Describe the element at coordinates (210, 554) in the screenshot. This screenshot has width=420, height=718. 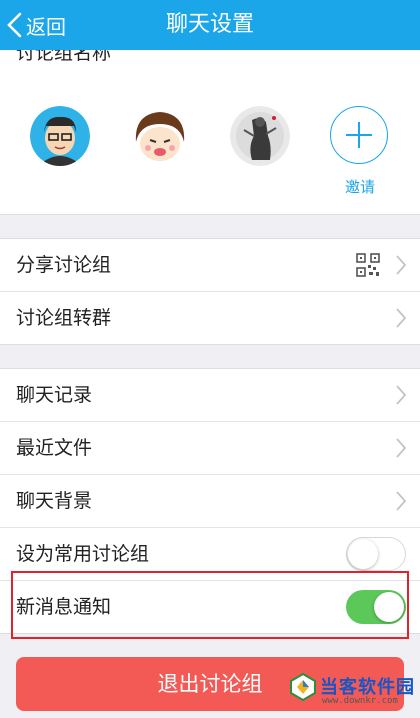
I see `common-group-item: 设为常用讨论组` at that location.